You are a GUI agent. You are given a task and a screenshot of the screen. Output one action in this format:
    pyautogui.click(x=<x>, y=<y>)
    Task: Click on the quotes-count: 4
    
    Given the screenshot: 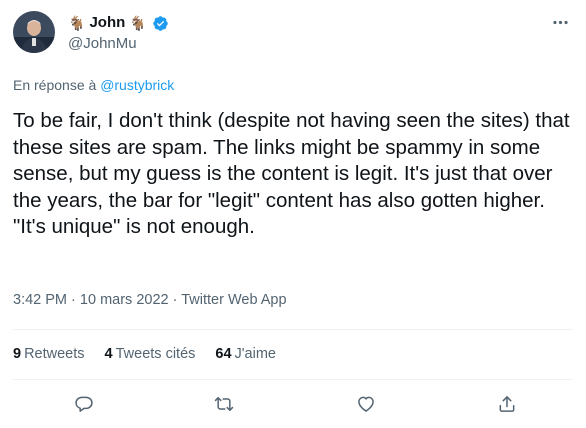 What is the action you would take?
    pyautogui.click(x=108, y=354)
    